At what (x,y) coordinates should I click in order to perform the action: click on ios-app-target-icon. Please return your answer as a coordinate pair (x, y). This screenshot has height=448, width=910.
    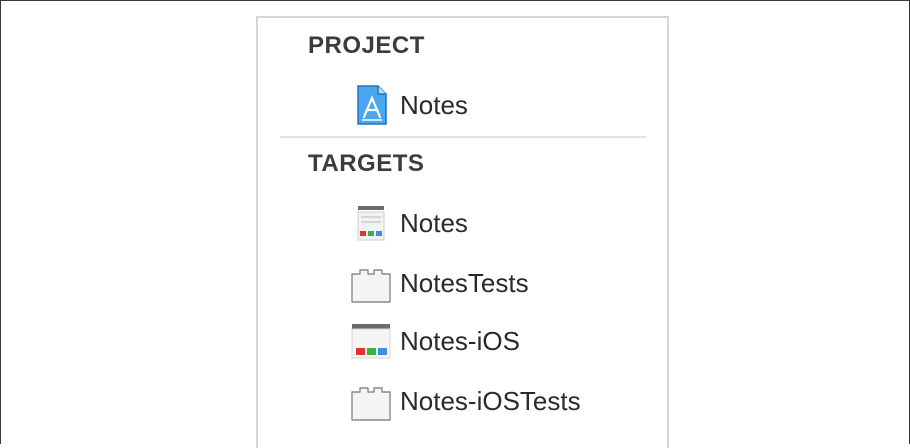
    Looking at the image, I should click on (371, 341).